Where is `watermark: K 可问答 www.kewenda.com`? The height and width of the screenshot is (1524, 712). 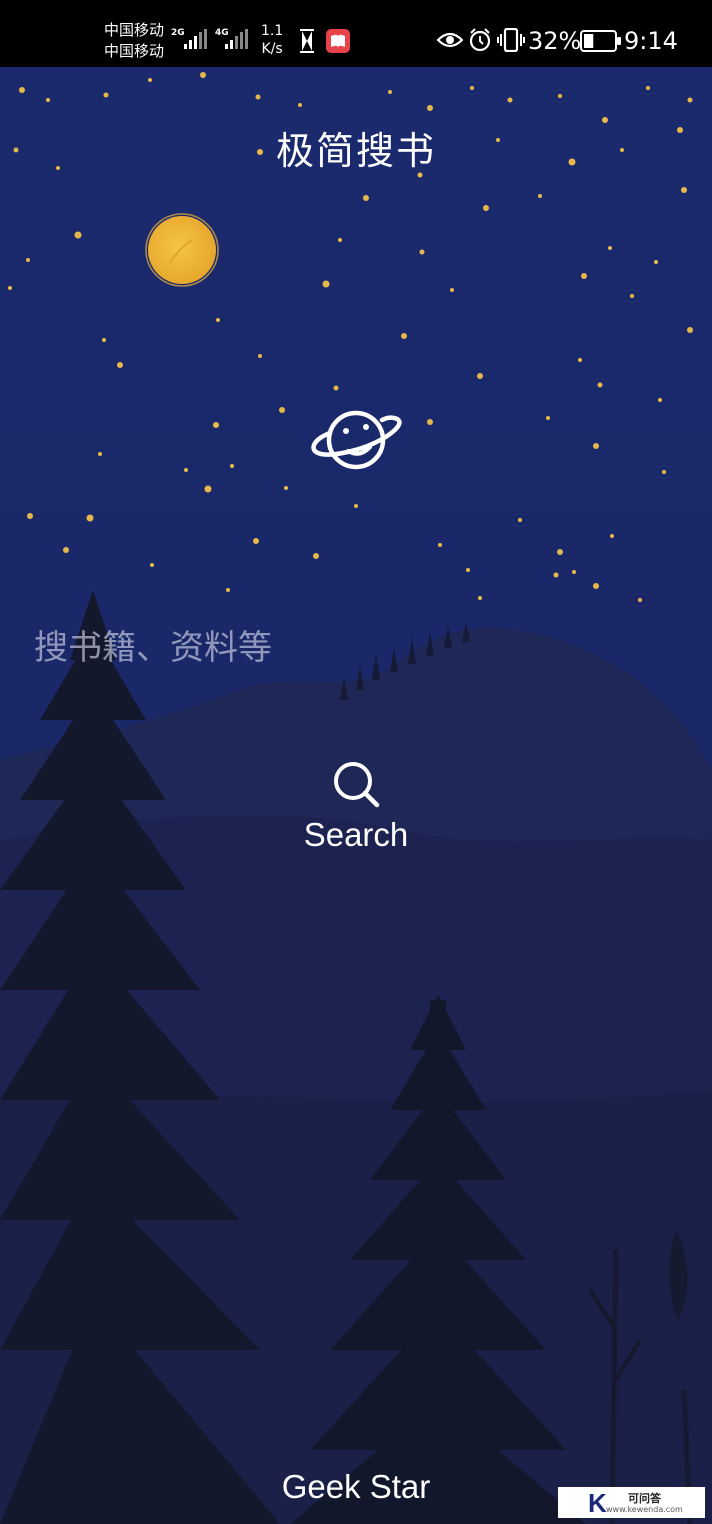 watermark: K 可问答 www.kewenda.com is located at coordinates (631, 1502).